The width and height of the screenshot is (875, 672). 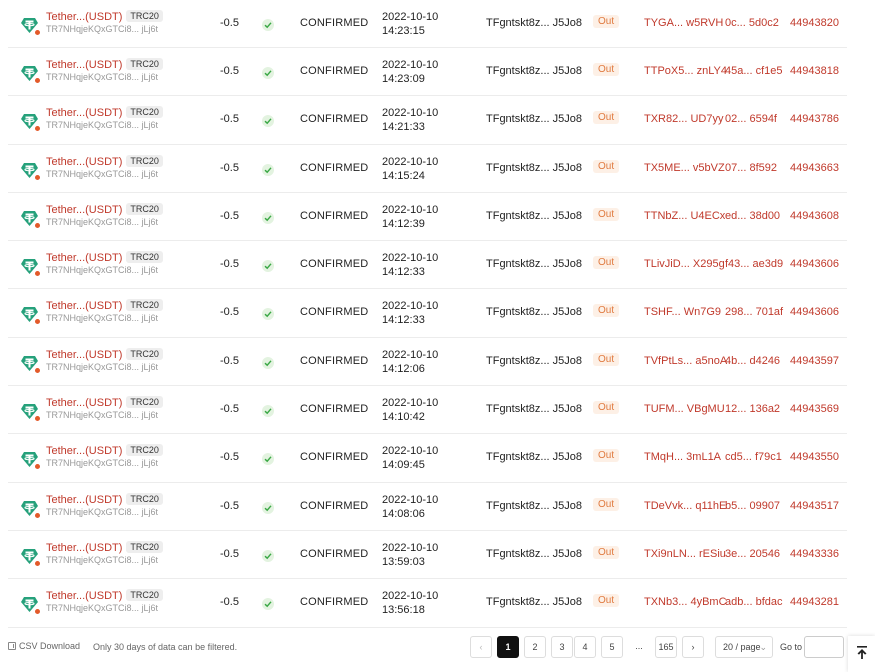 I want to click on tx-hash-link: 02... 6594f, so click(x=751, y=119).